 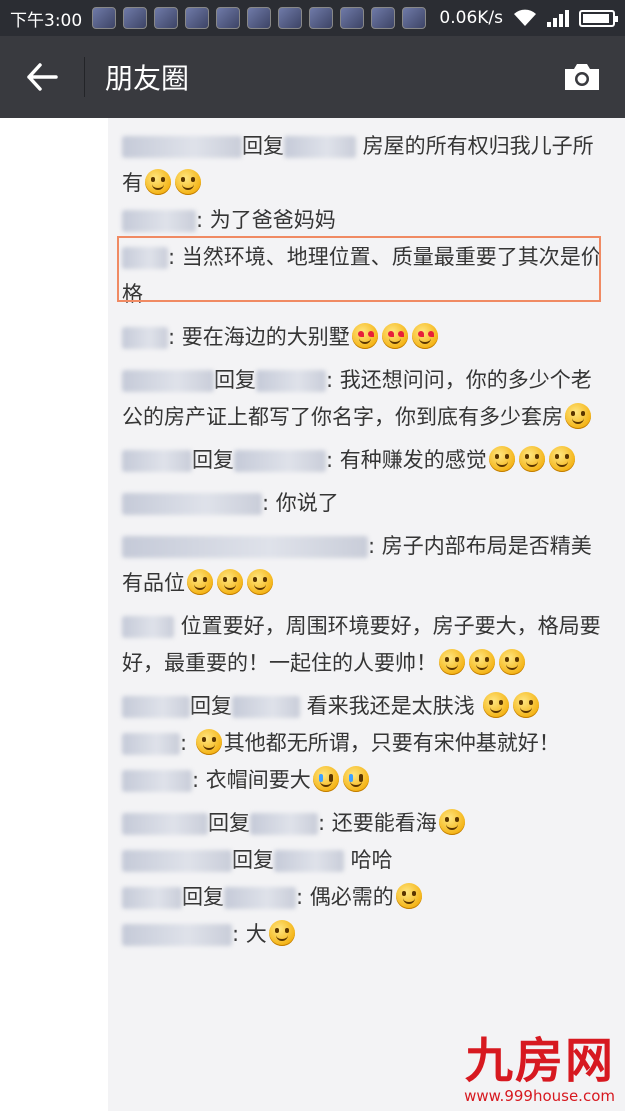 What do you see at coordinates (147, 78) in the screenshot?
I see `page-title: 朋友圈` at bounding box center [147, 78].